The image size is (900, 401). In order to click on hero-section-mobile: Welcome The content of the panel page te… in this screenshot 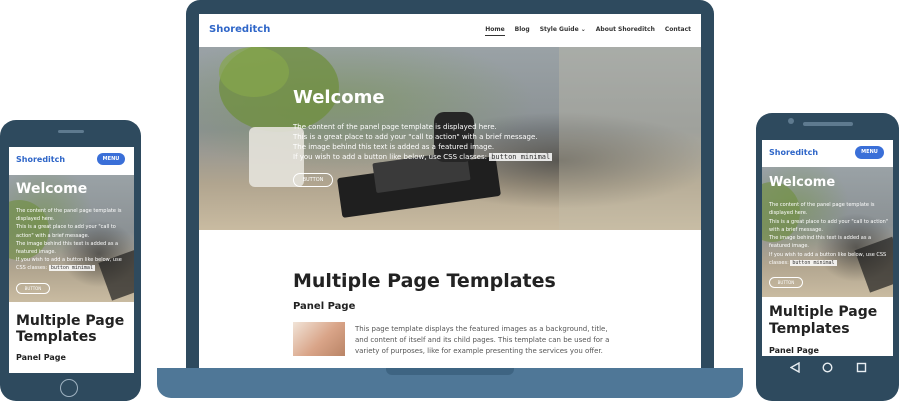, I will do `click(71, 238)`.